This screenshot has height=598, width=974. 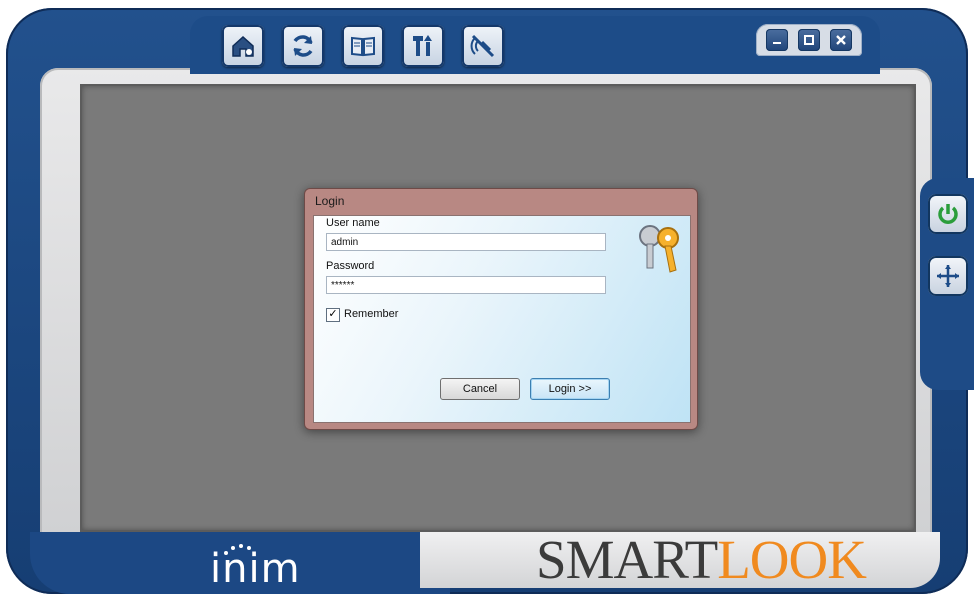 I want to click on book-icon, so click(x=363, y=46).